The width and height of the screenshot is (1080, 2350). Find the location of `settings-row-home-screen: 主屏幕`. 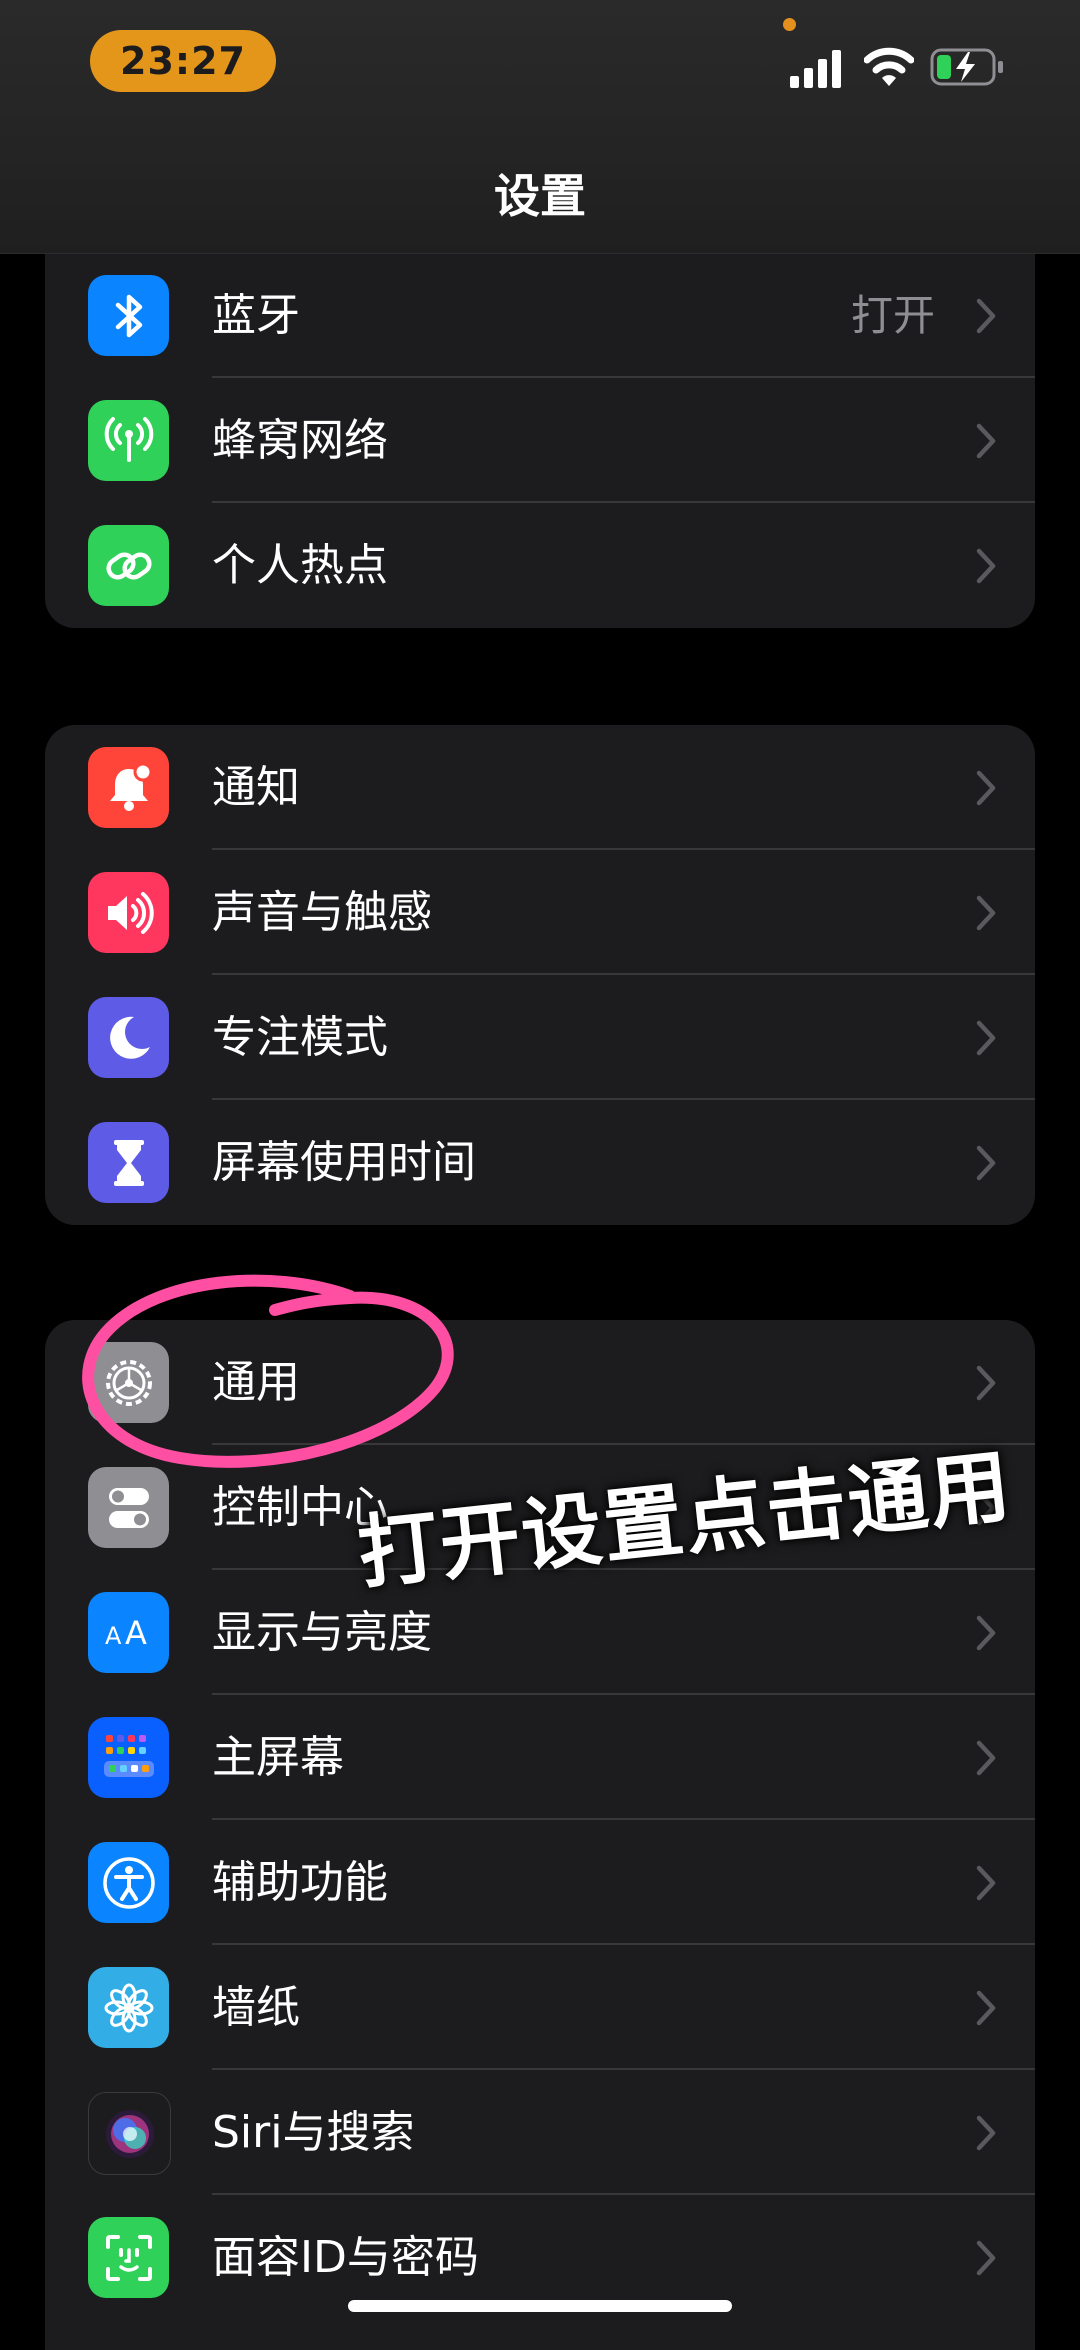

settings-row-home-screen: 主屏幕 is located at coordinates (540, 1757).